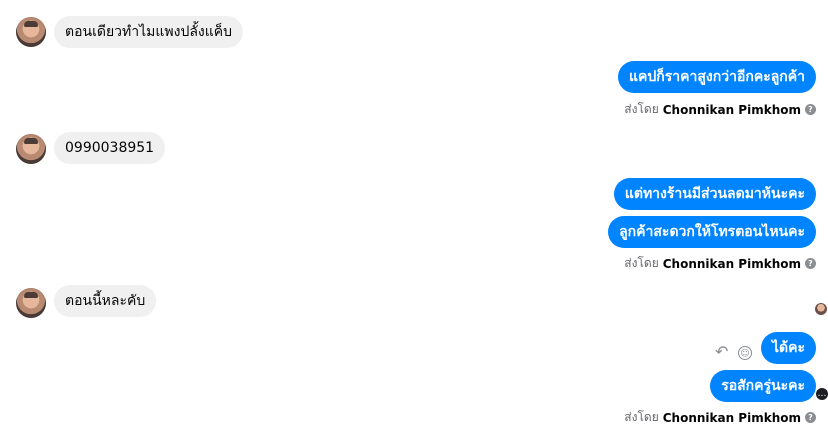 Image resolution: width=828 pixels, height=436 pixels. I want to click on incoming-message: ตอนเดียวทำไมแพงปลั้งแค็บ, so click(149, 32).